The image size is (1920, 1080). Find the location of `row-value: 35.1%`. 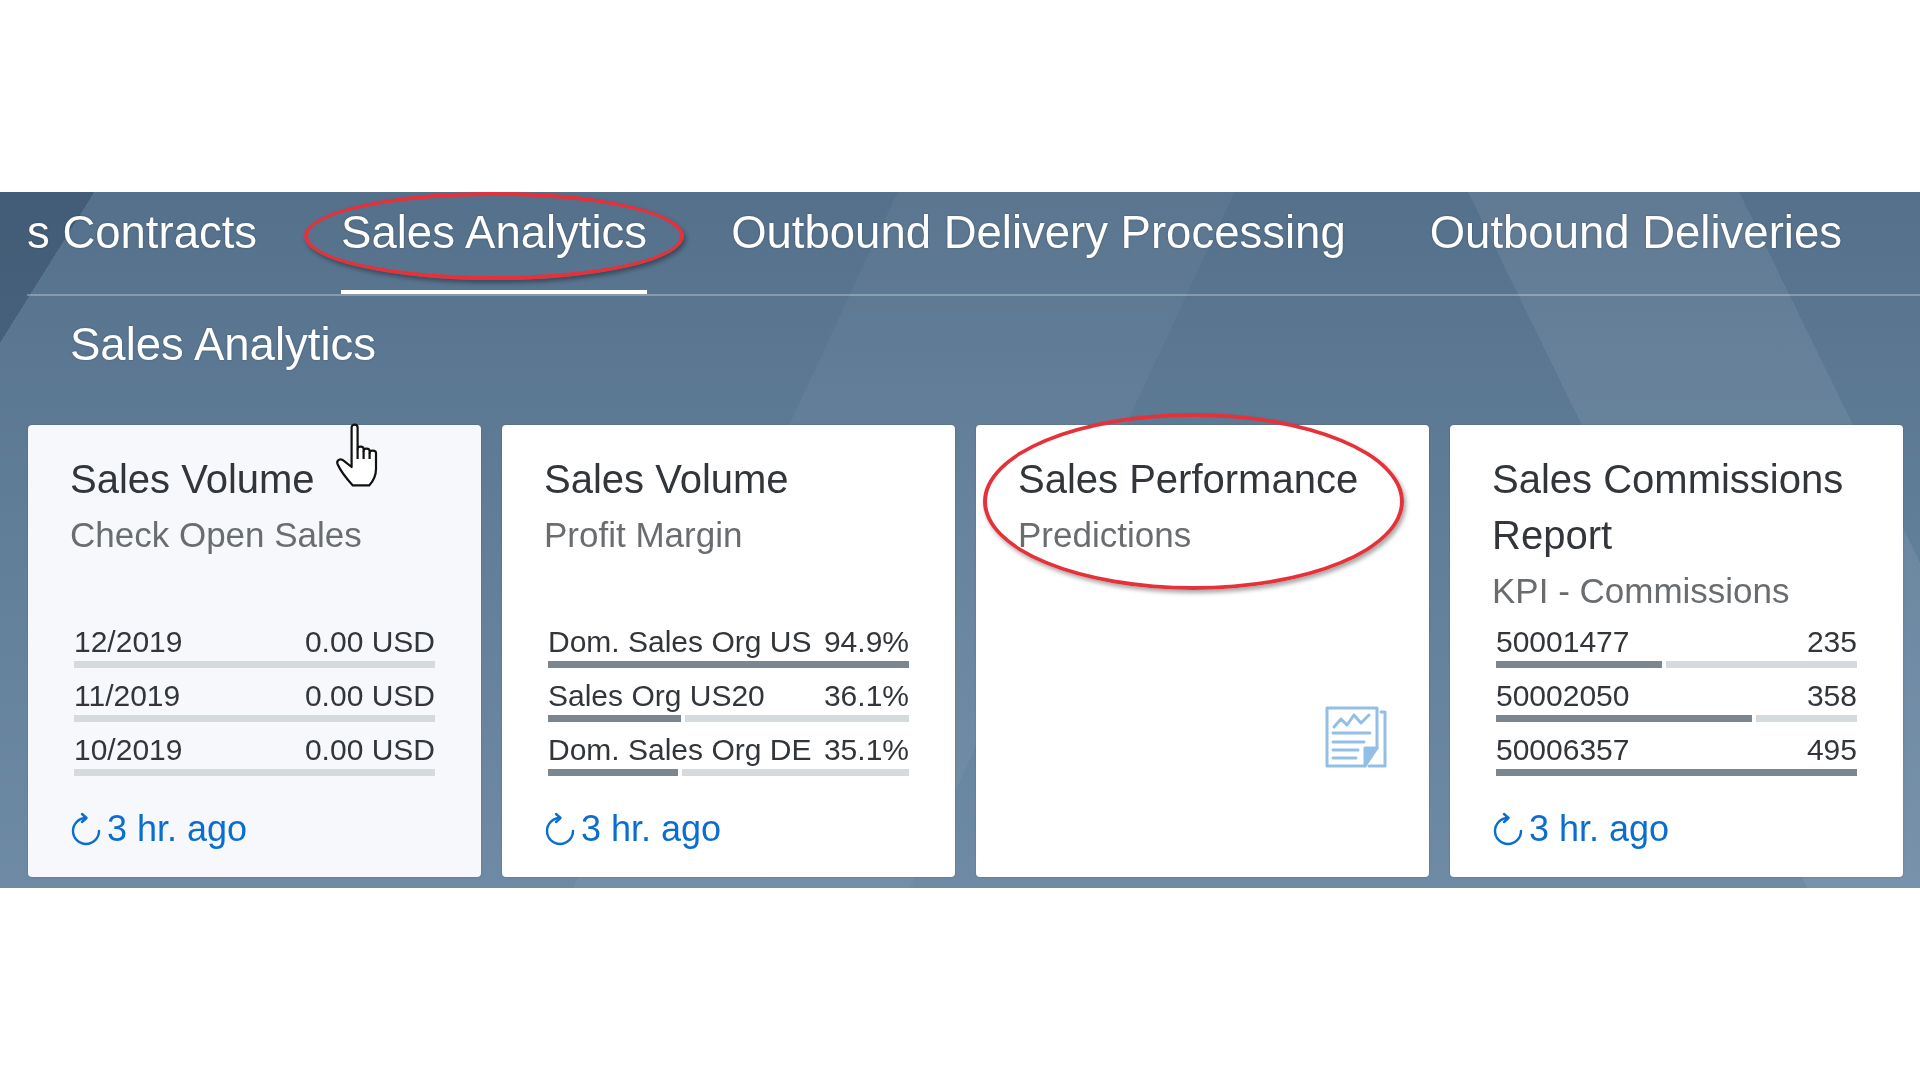

row-value: 35.1% is located at coordinates (866, 750).